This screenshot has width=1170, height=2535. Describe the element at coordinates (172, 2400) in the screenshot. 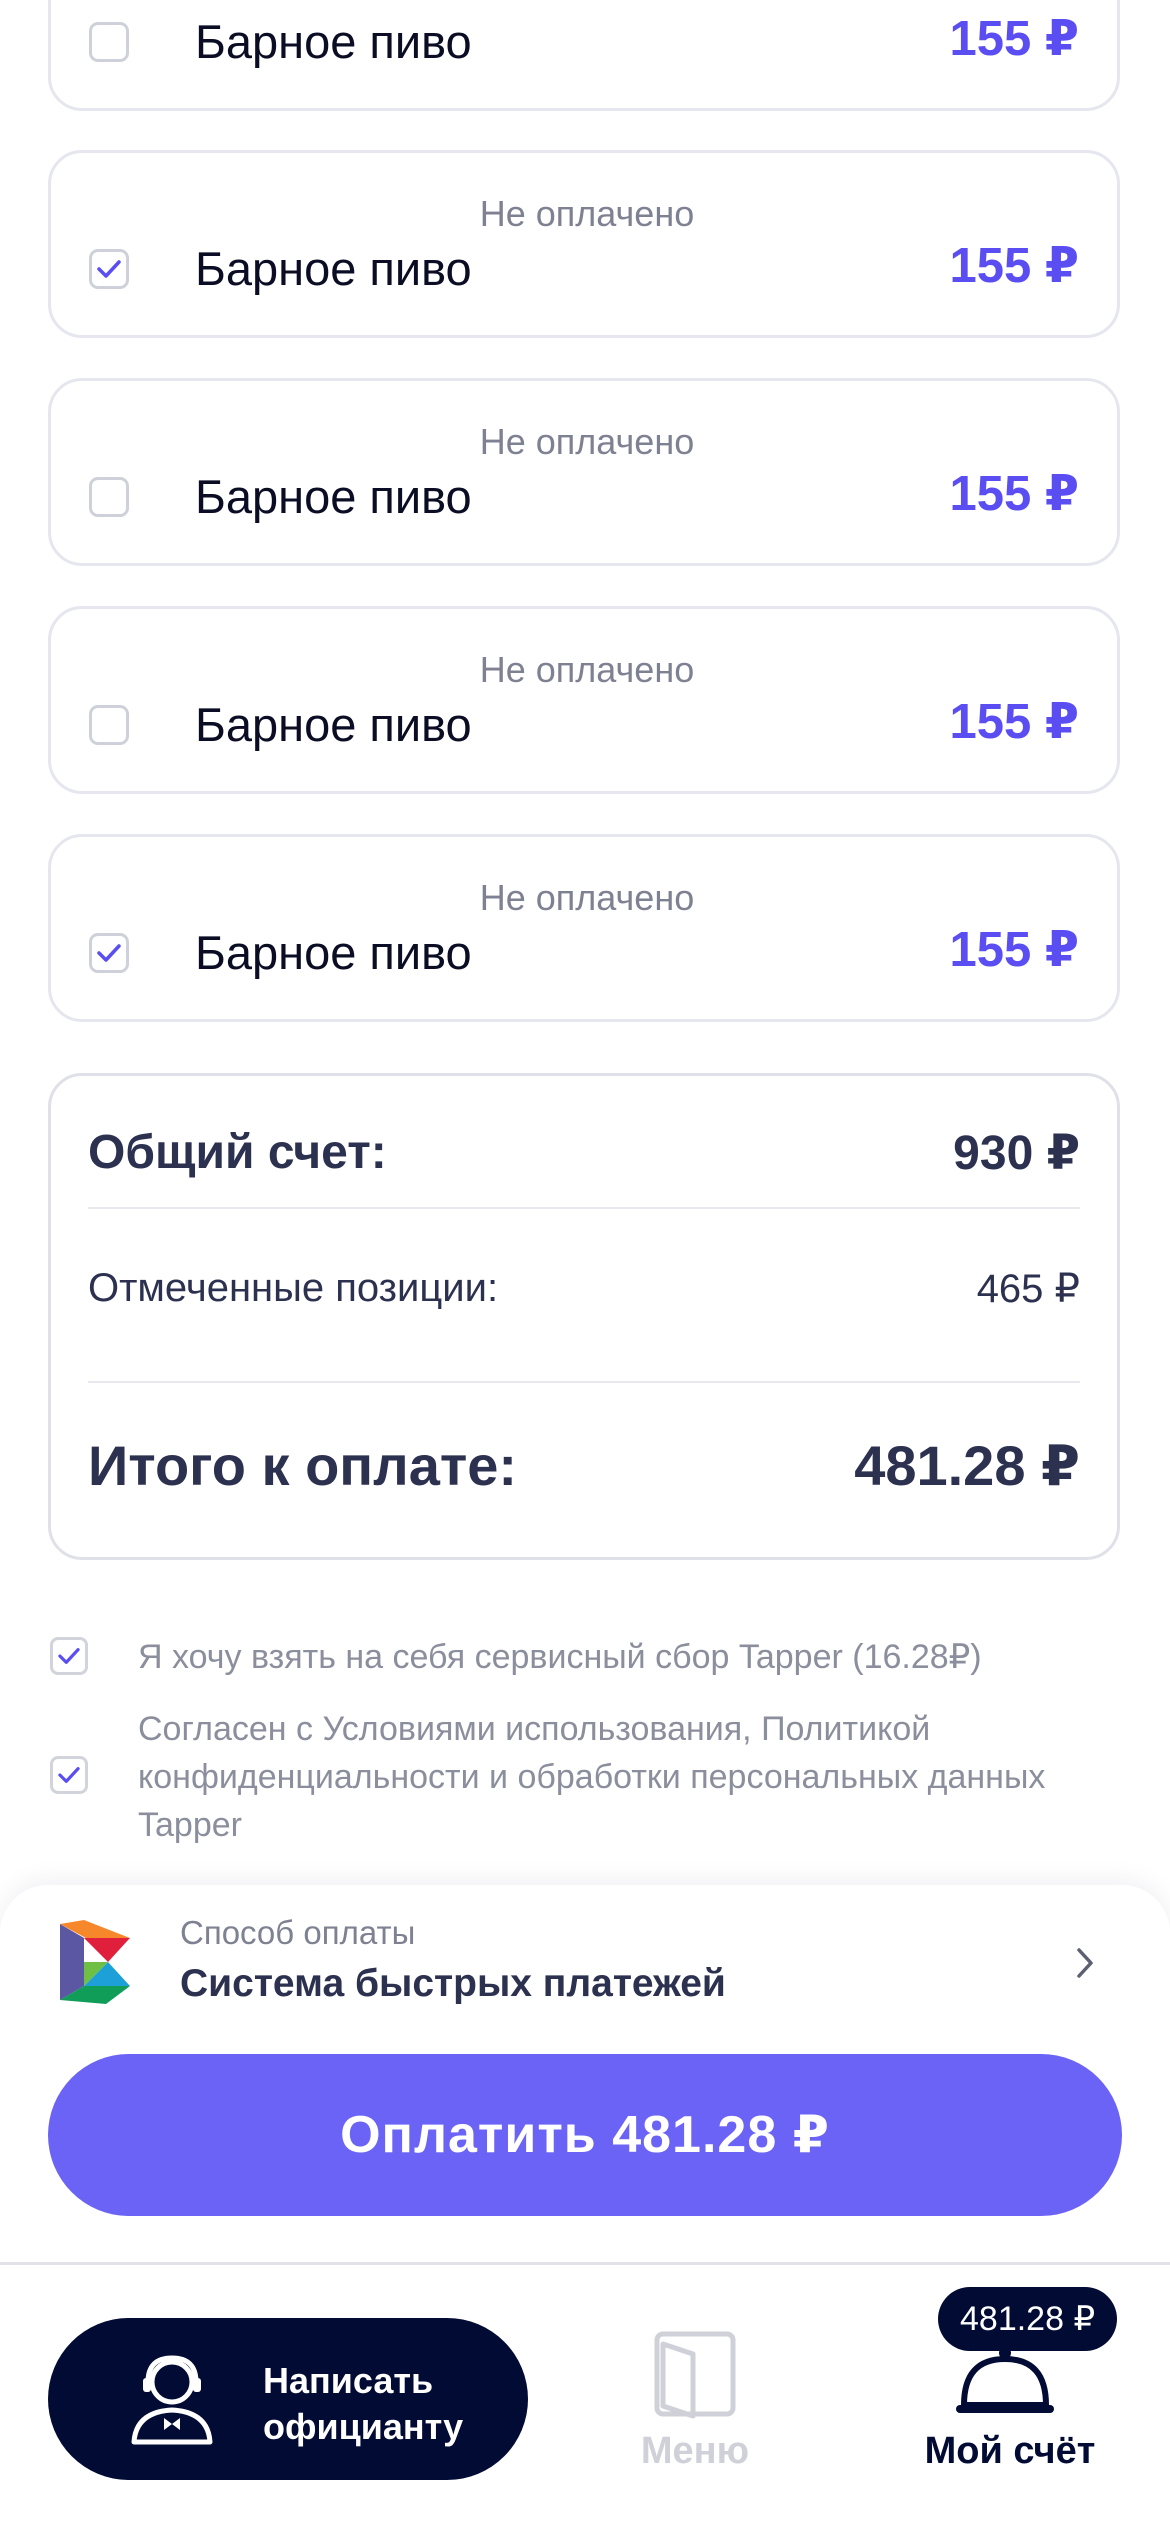

I see `waiter-icon` at that location.